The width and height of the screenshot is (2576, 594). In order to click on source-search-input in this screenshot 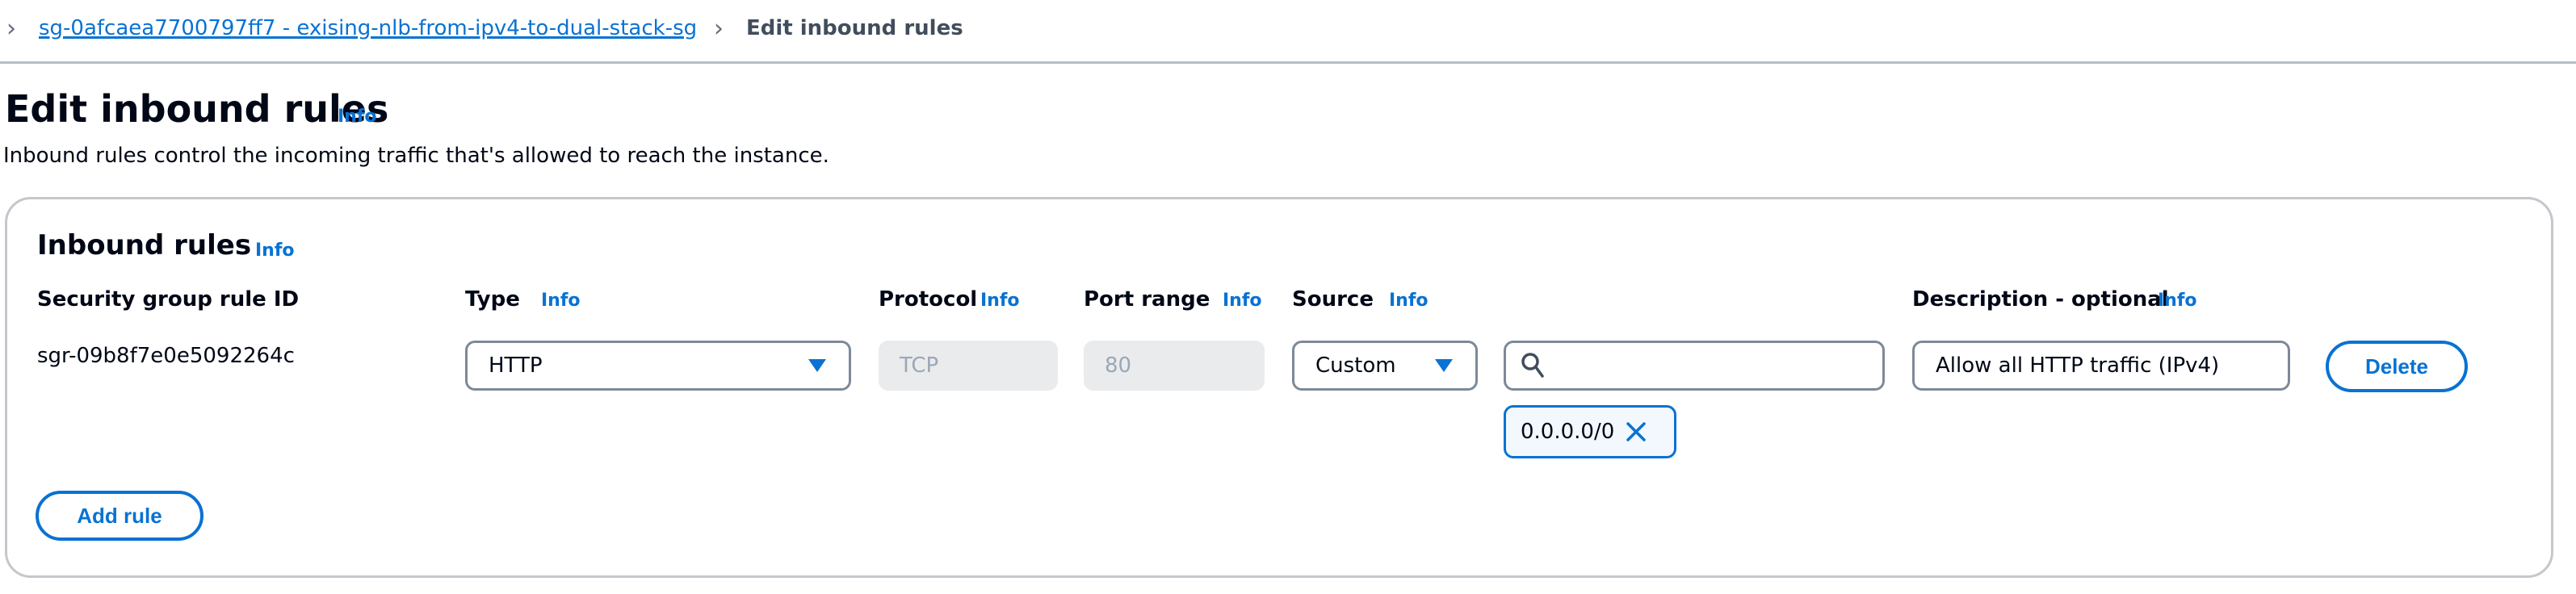, I will do `click(1694, 366)`.